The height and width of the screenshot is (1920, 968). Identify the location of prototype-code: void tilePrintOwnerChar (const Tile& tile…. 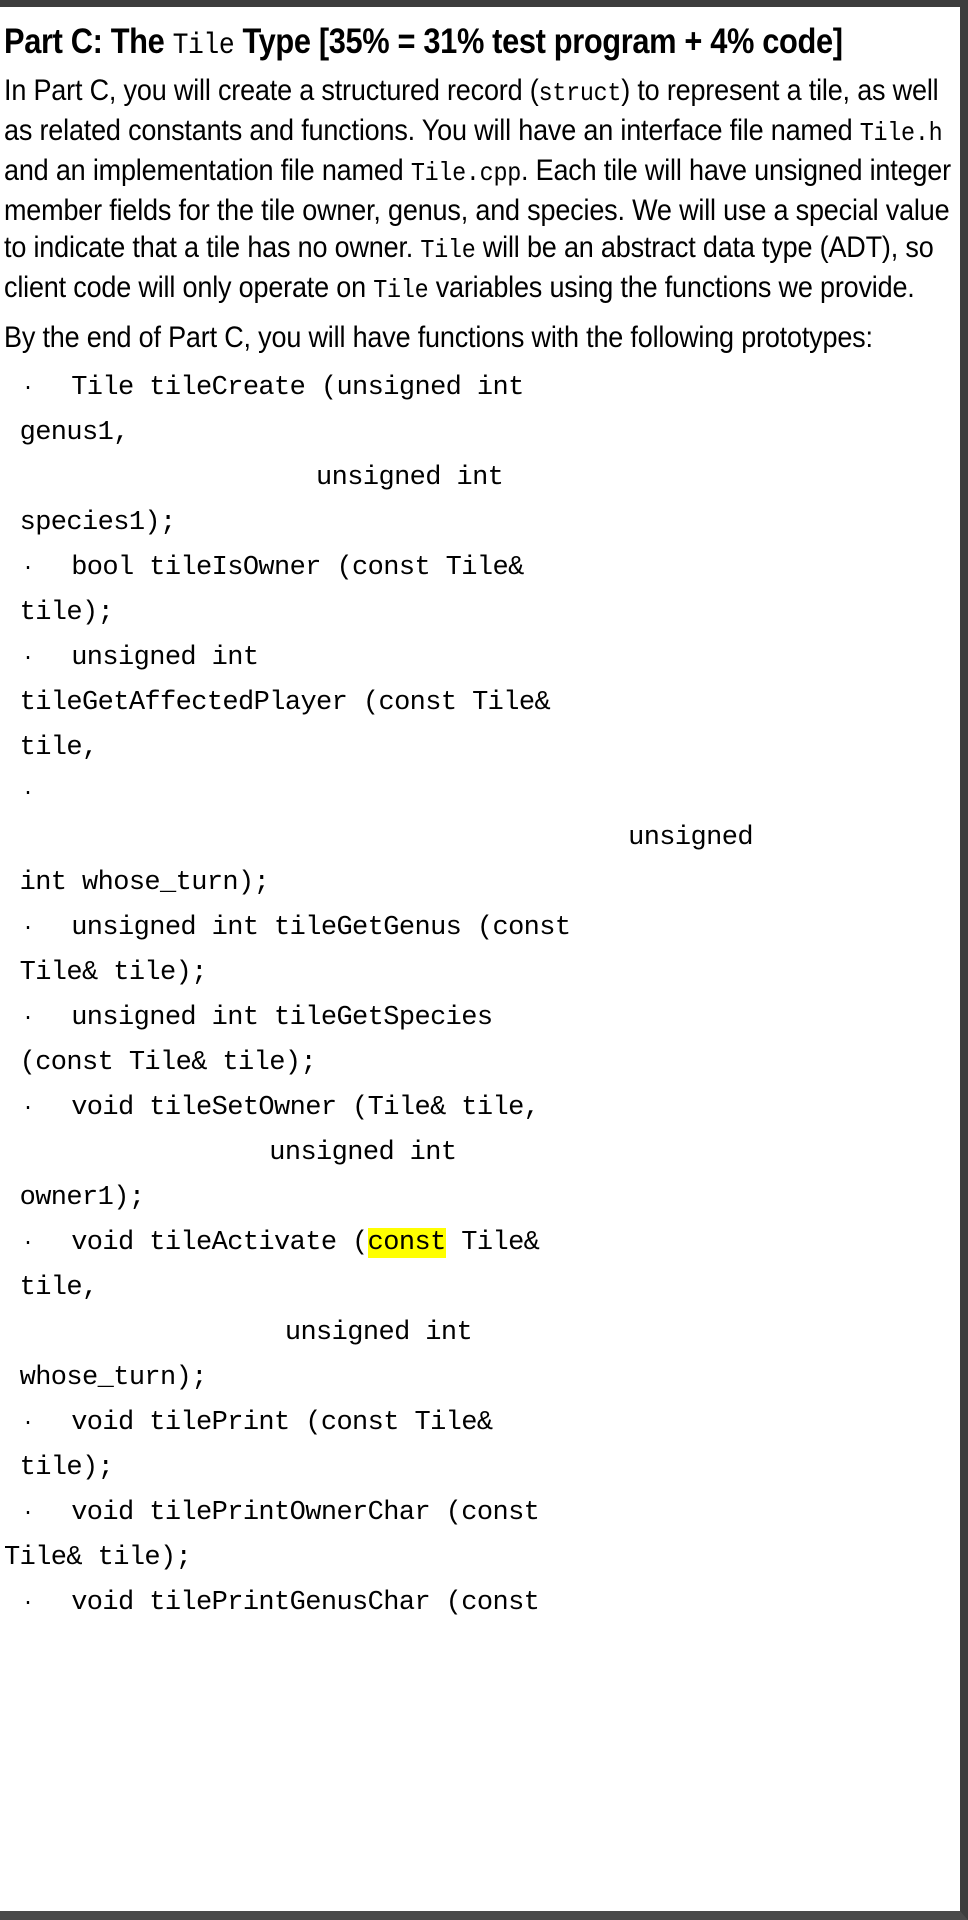
(482, 1536).